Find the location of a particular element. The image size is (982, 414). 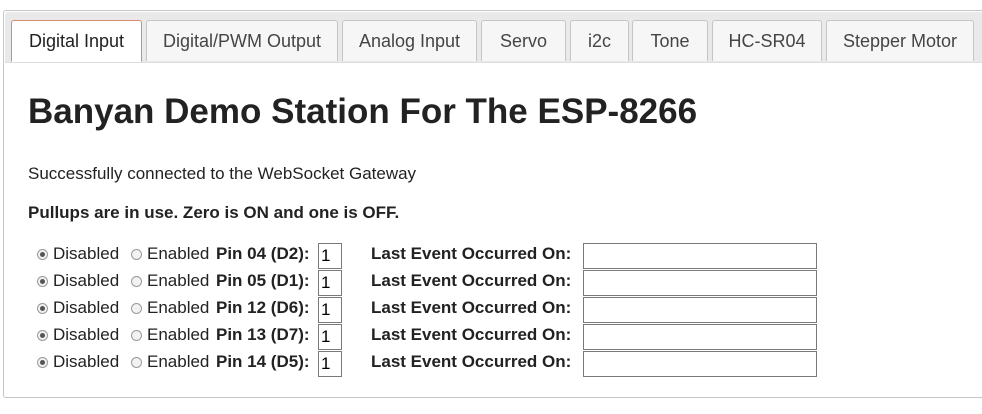

tab-i2c: i2c is located at coordinates (599, 40).